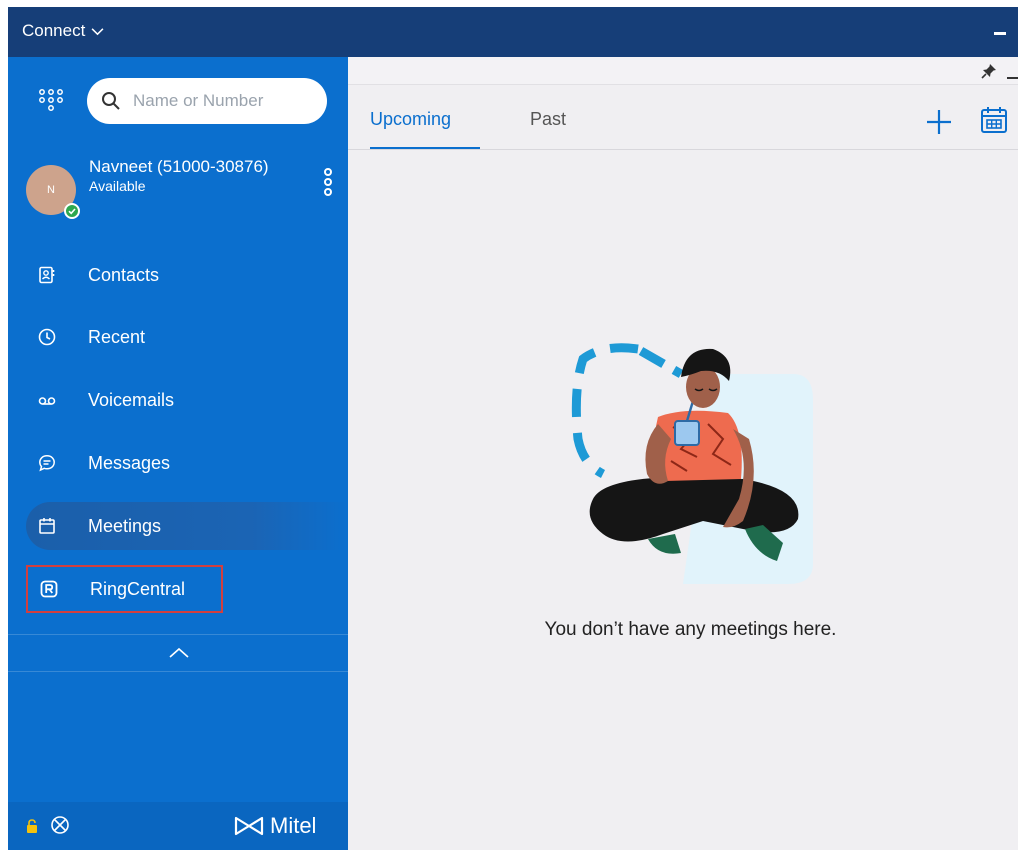 This screenshot has width=1018, height=850. Describe the element at coordinates (125, 525) in the screenshot. I see `nav-label-meetings: Meetings` at that location.